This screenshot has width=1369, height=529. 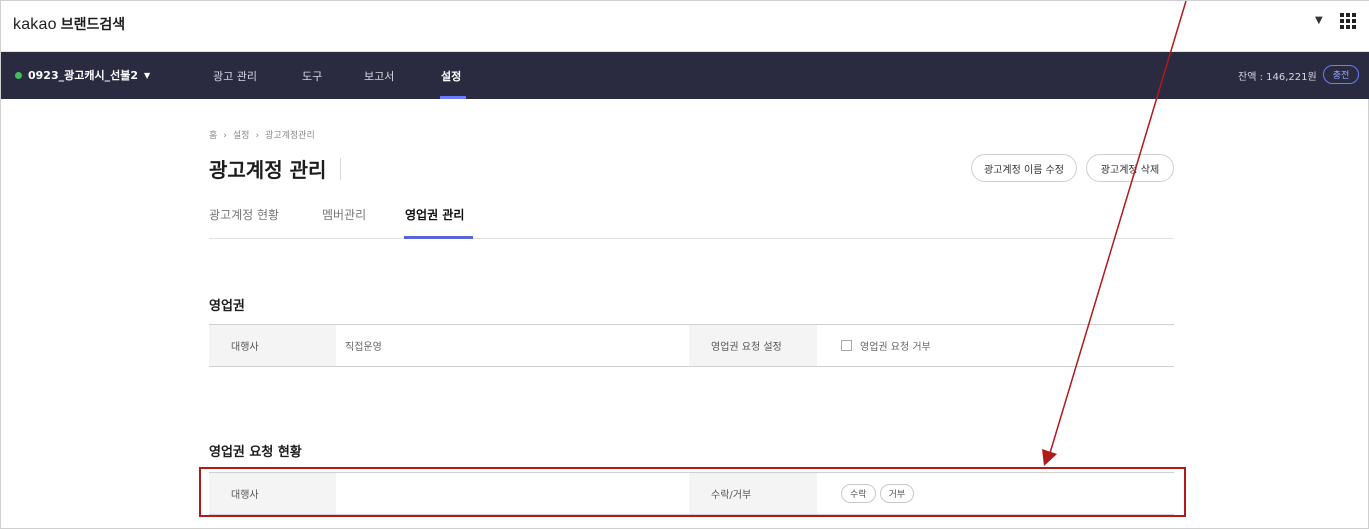 What do you see at coordinates (255, 452) in the screenshot?
I see `request-status-title: 영업권 요청 현황` at bounding box center [255, 452].